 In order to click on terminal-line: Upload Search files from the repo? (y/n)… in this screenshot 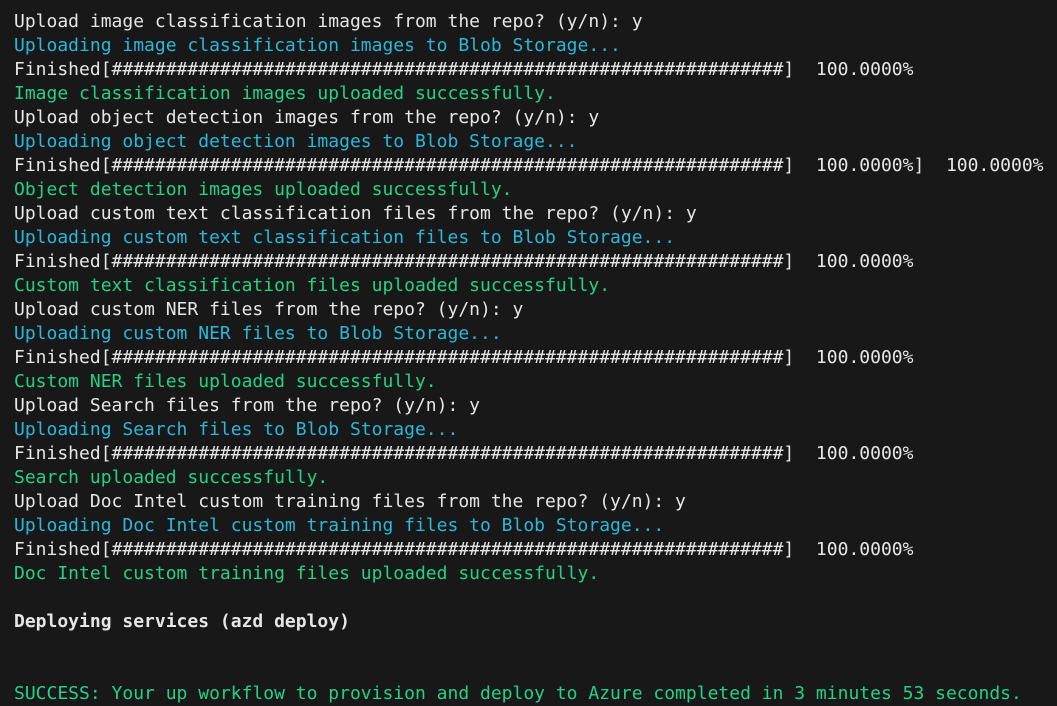, I will do `click(247, 405)`.